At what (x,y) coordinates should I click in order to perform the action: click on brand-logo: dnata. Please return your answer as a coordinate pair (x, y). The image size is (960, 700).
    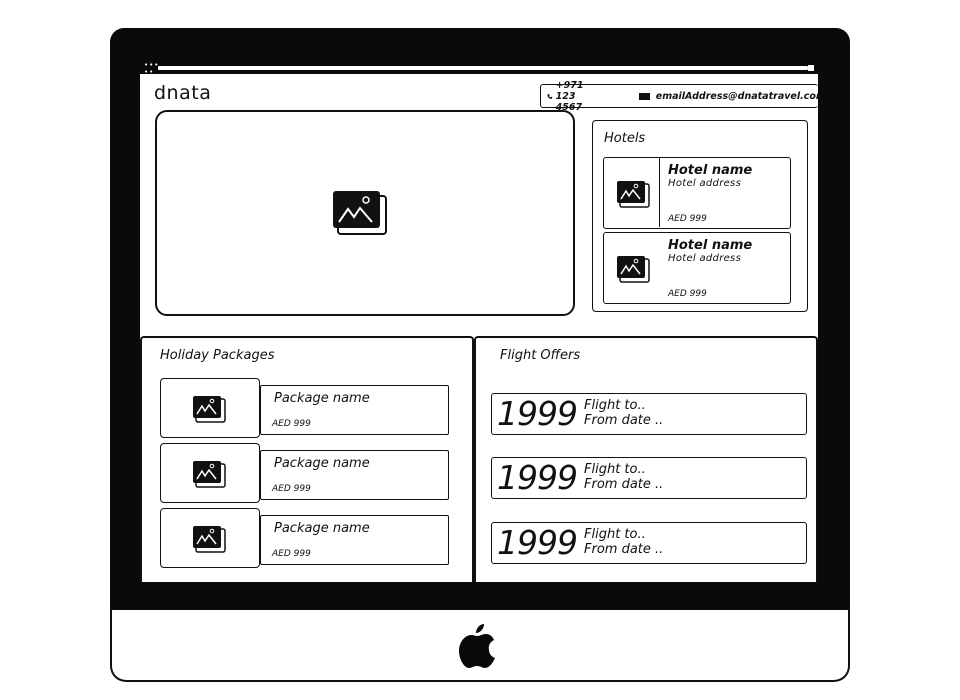
    Looking at the image, I should click on (182, 93).